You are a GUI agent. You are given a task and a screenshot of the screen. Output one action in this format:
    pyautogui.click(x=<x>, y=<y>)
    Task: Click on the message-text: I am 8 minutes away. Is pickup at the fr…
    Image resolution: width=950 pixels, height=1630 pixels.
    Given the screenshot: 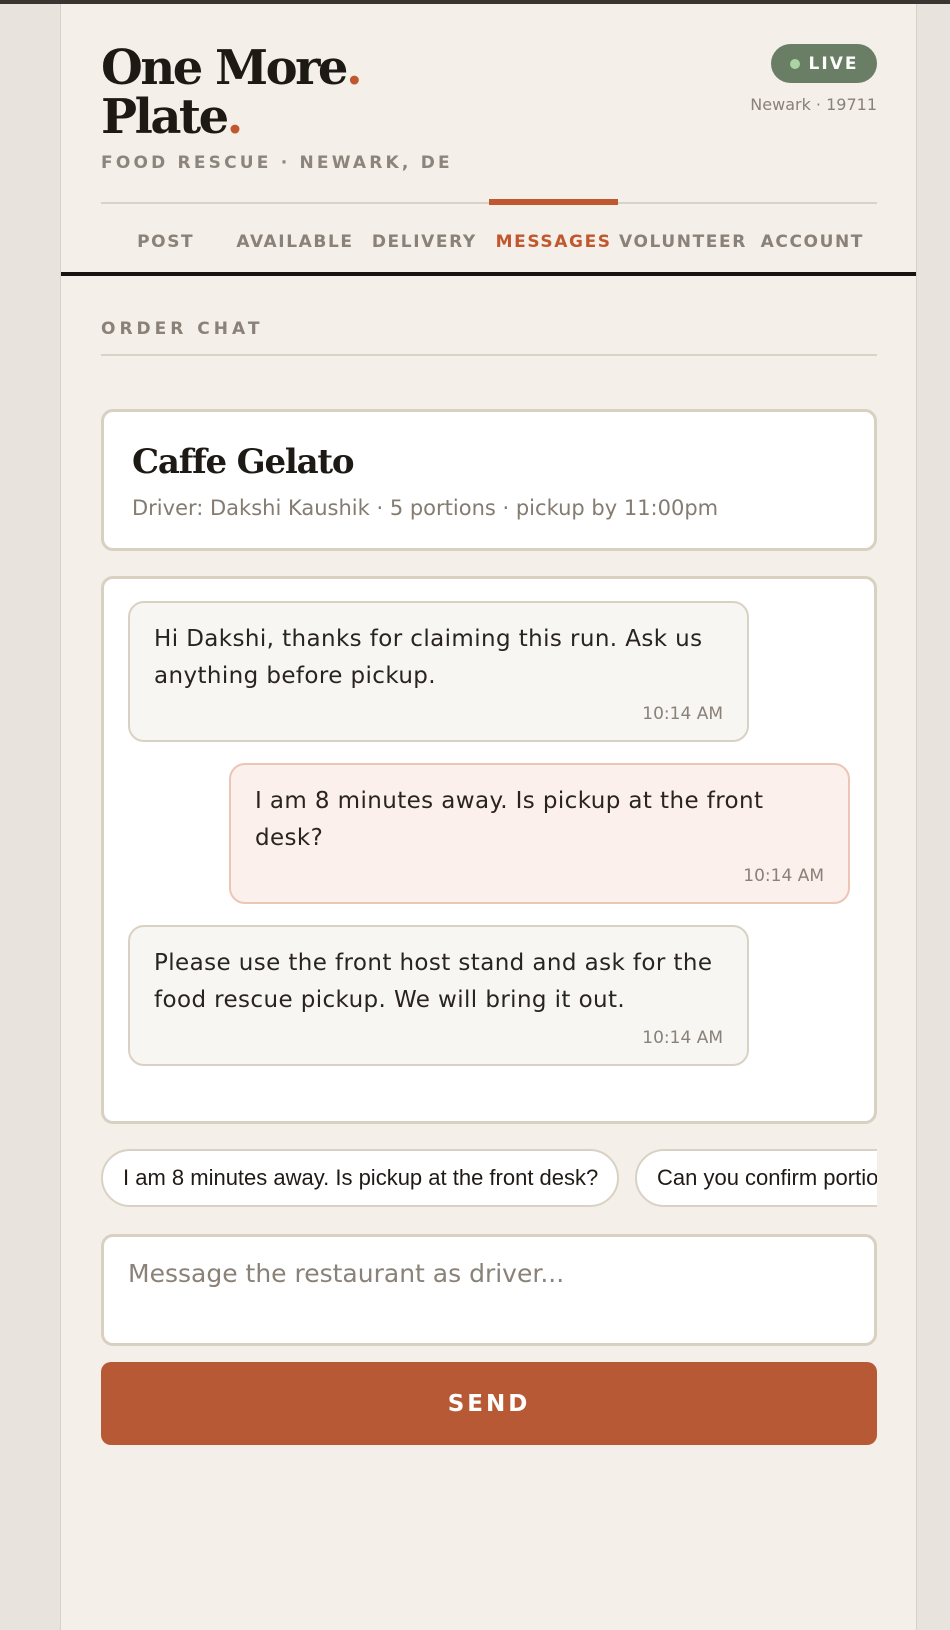 What is the action you would take?
    pyautogui.click(x=509, y=819)
    